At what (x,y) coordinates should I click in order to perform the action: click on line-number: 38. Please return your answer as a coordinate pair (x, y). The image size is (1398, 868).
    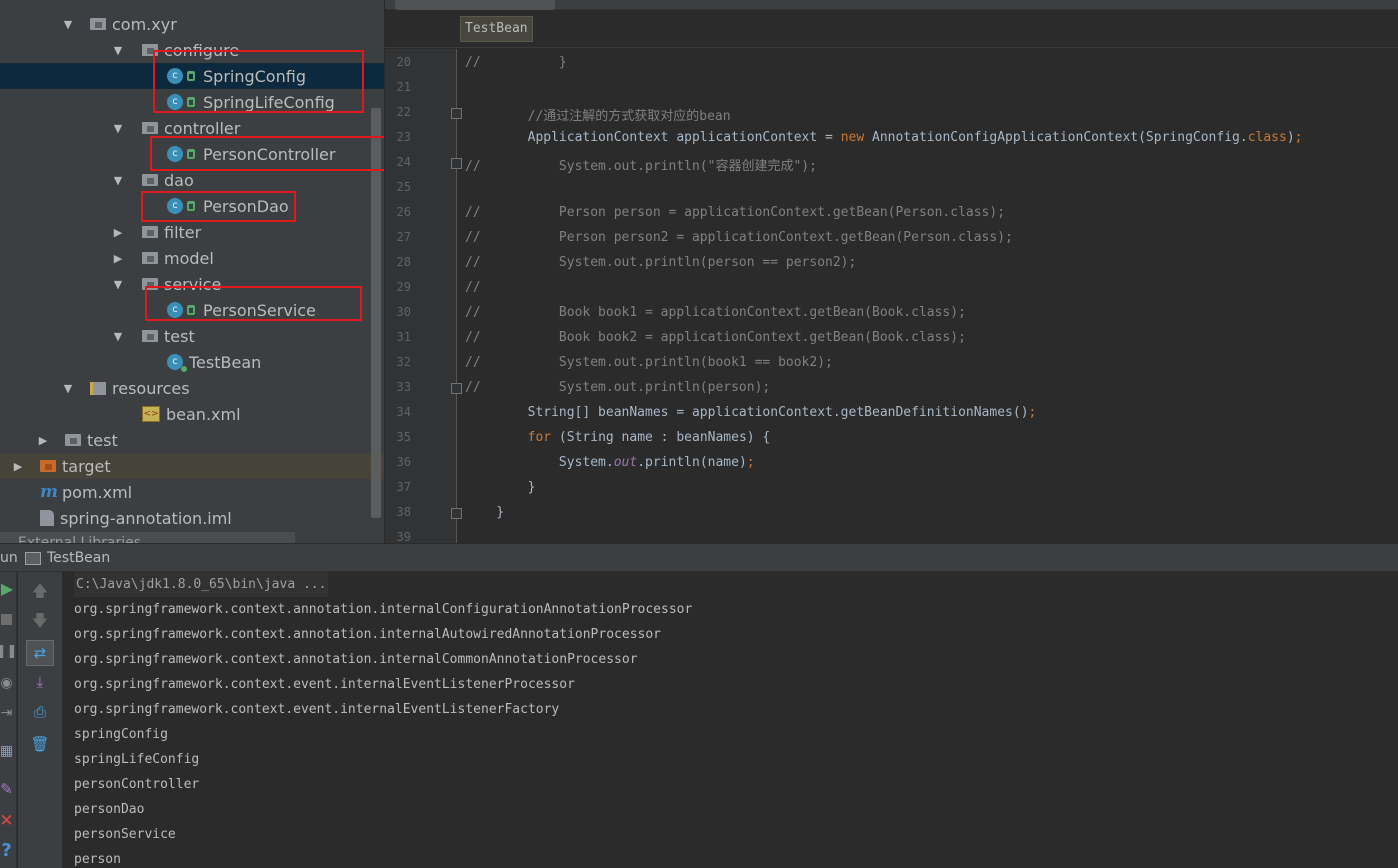
    Looking at the image, I should click on (403, 512).